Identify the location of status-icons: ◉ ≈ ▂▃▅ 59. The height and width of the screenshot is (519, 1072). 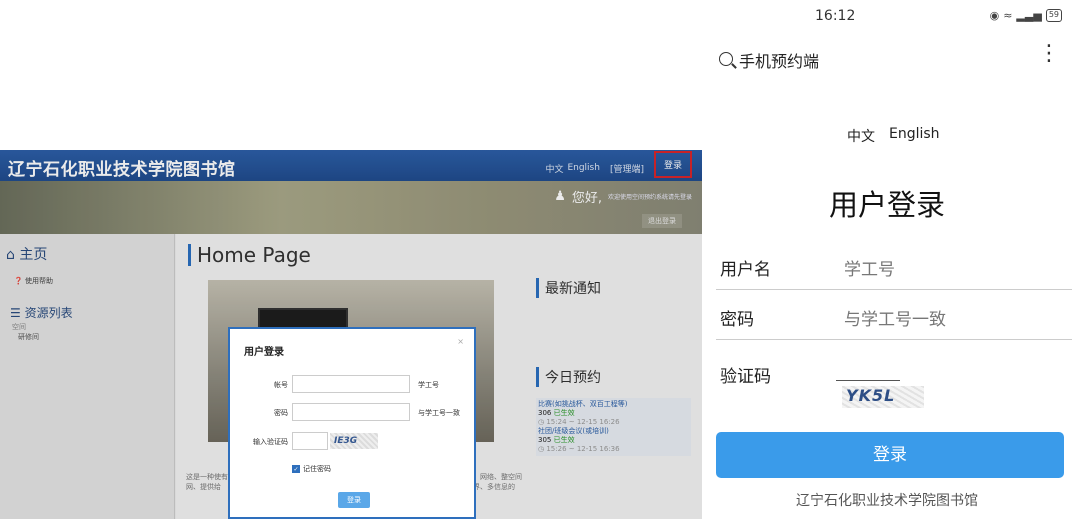
(1026, 15).